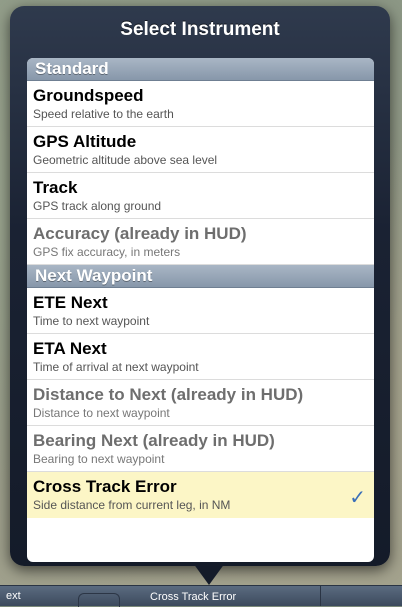  I want to click on bottom-toolbar: ext Cross Track Error, so click(201, 596).